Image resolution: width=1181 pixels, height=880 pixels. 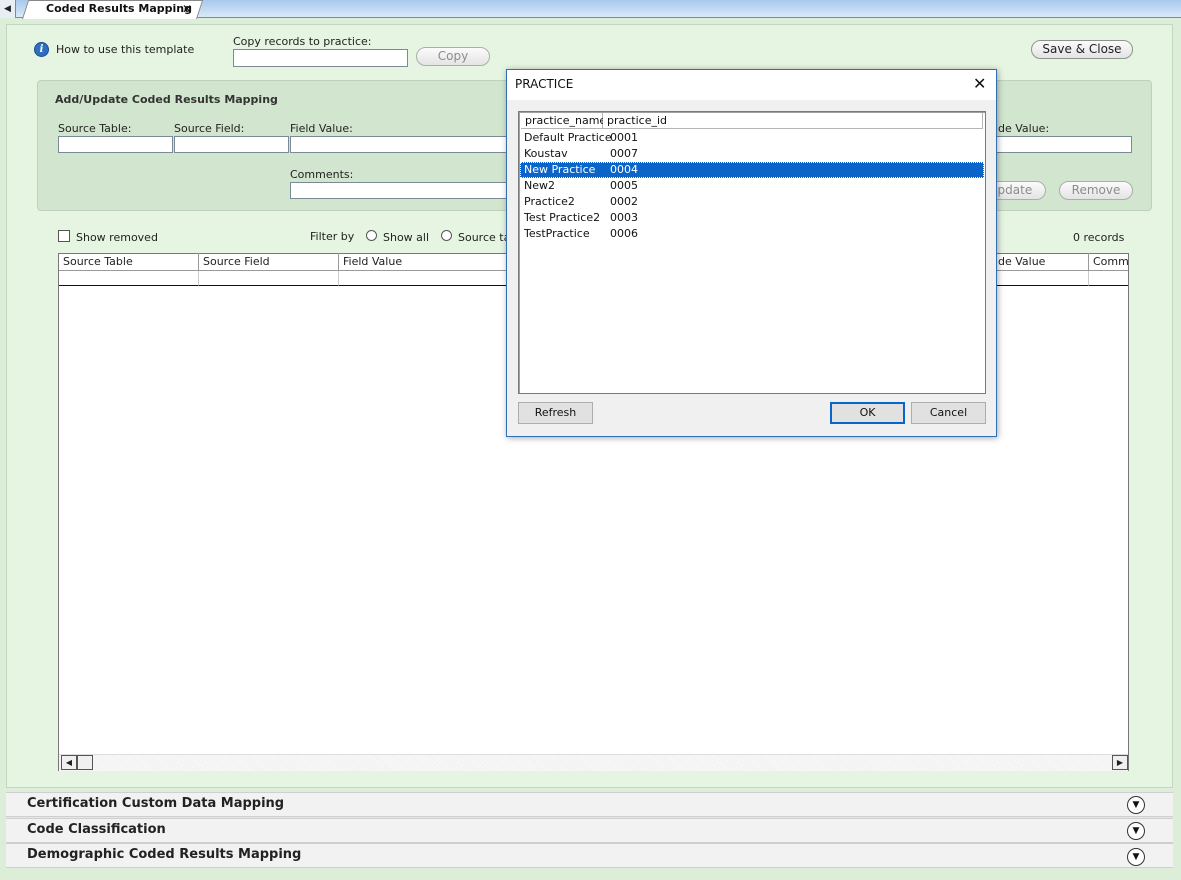 What do you see at coordinates (371, 235) in the screenshot?
I see `show-all-radio` at bounding box center [371, 235].